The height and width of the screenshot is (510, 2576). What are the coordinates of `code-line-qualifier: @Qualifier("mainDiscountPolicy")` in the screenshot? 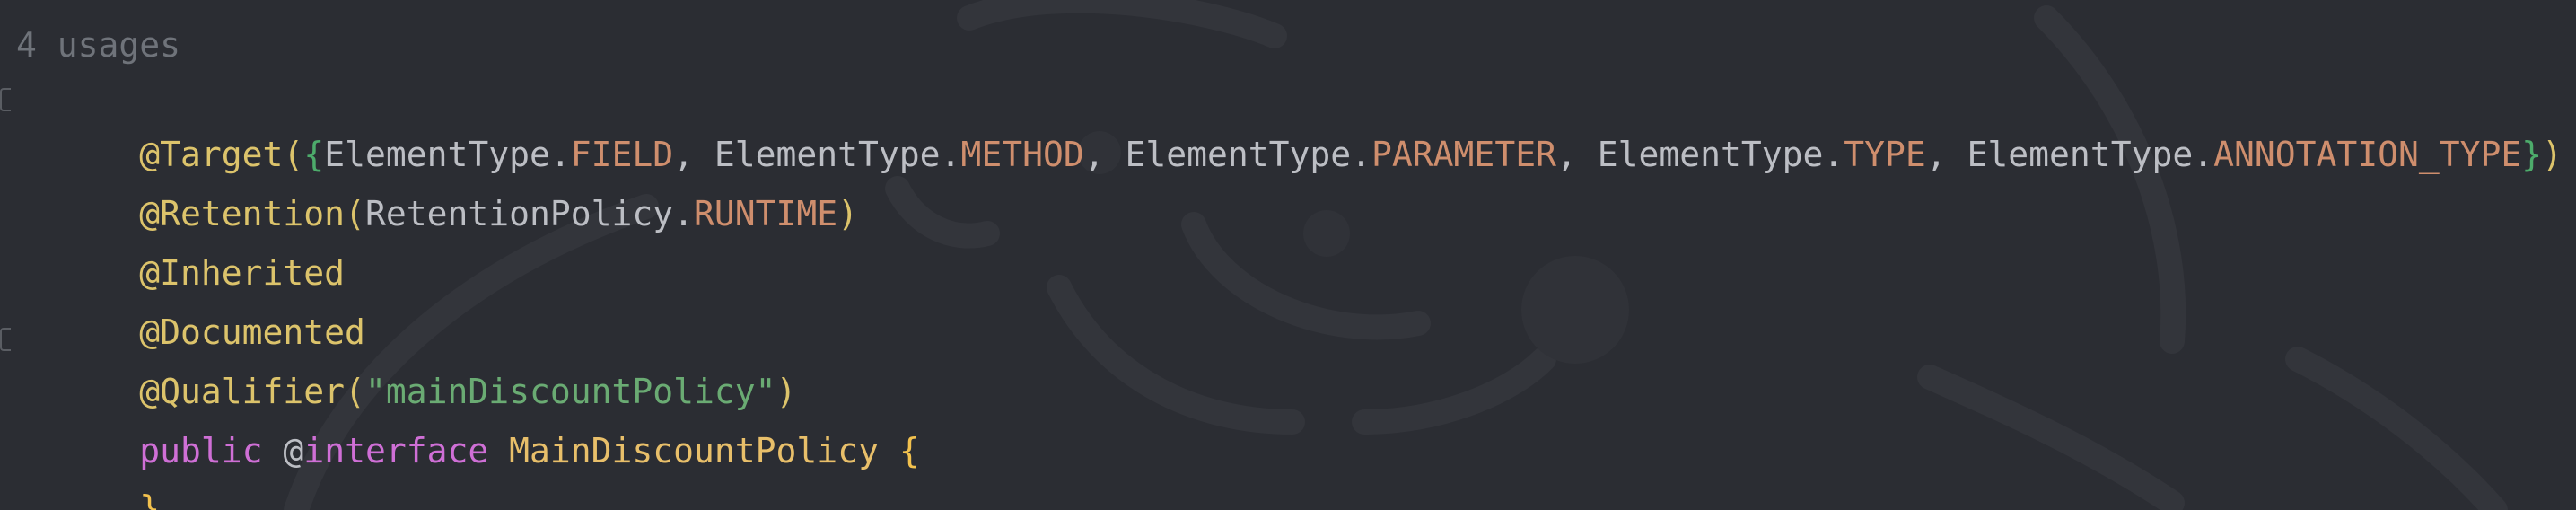 It's located at (406, 364).